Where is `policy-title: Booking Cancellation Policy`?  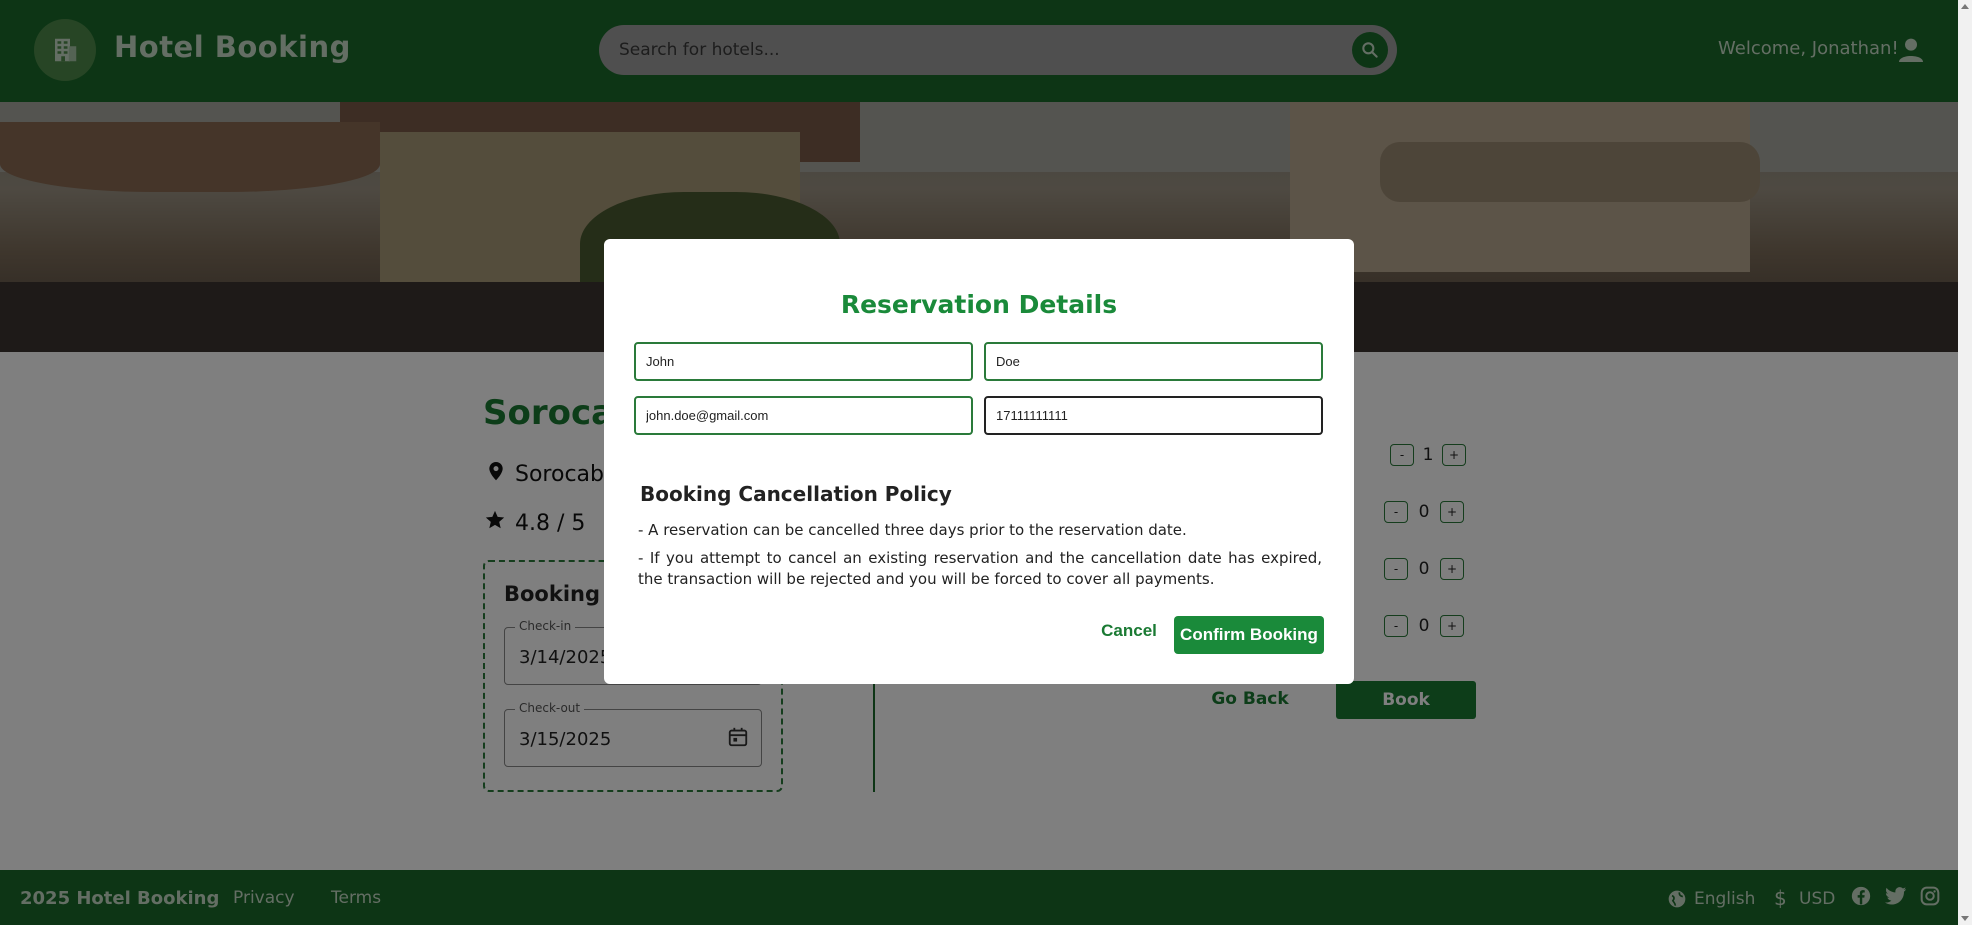 policy-title: Booking Cancellation Policy is located at coordinates (796, 494).